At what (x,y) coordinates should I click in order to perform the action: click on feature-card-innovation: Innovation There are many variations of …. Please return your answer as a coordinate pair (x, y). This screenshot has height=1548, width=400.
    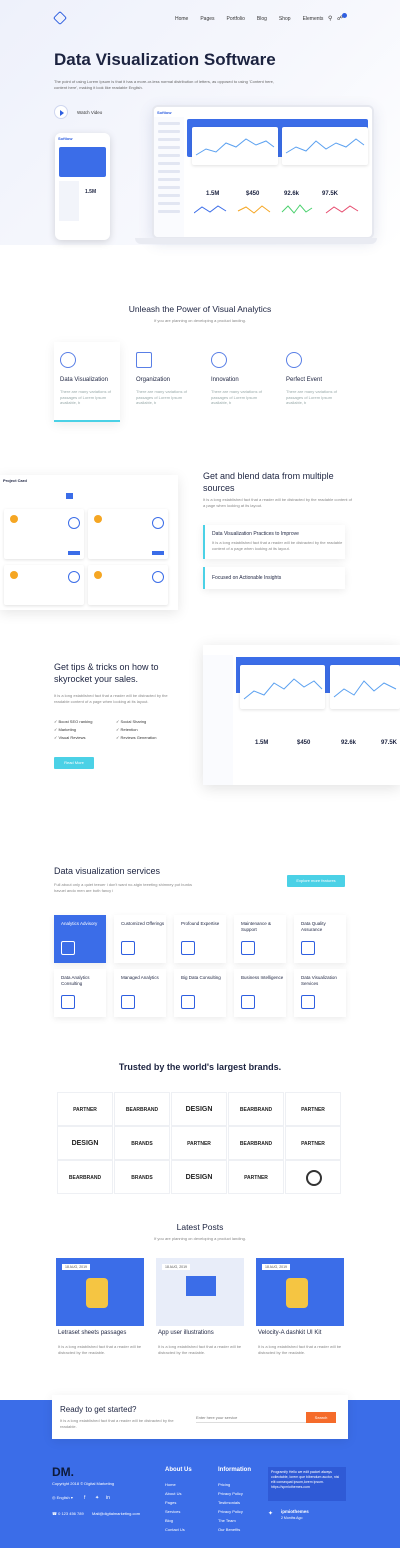
    Looking at the image, I should click on (238, 382).